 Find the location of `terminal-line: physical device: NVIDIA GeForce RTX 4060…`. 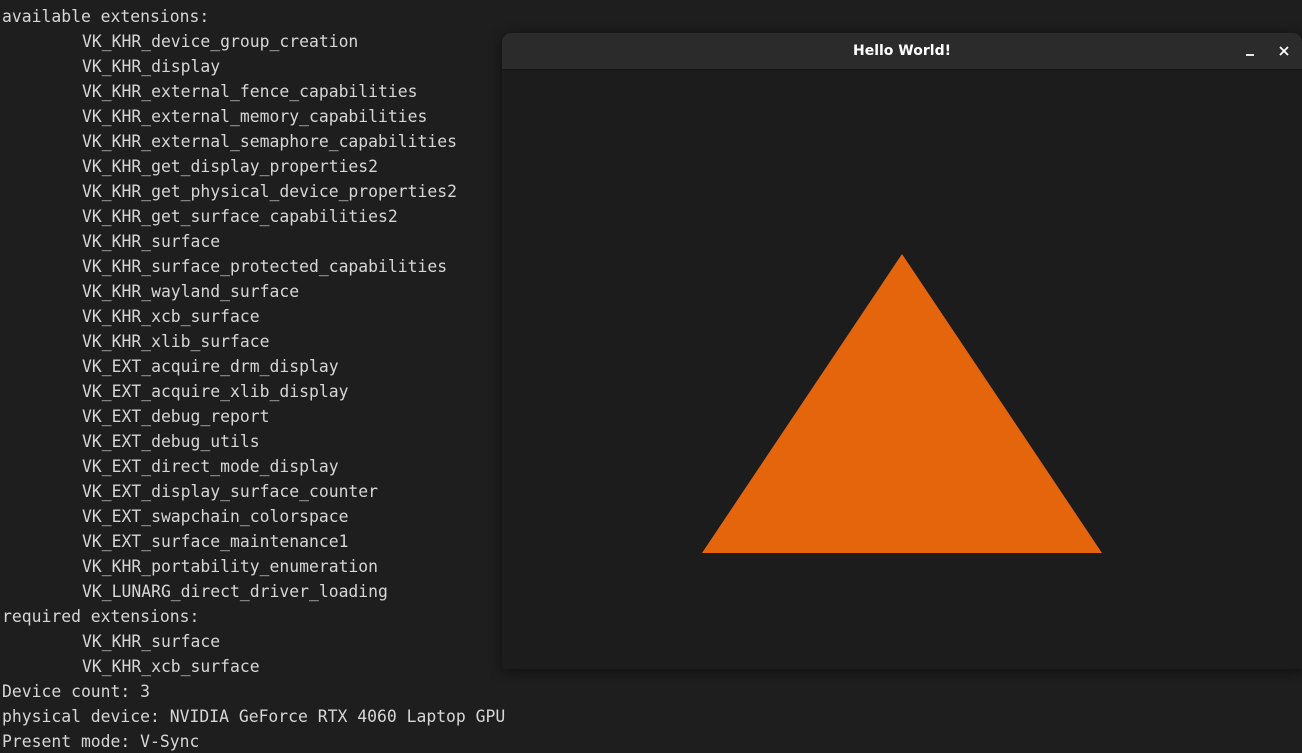

terminal-line: physical device: NVIDIA GeForce RTX 4060… is located at coordinates (254, 716).